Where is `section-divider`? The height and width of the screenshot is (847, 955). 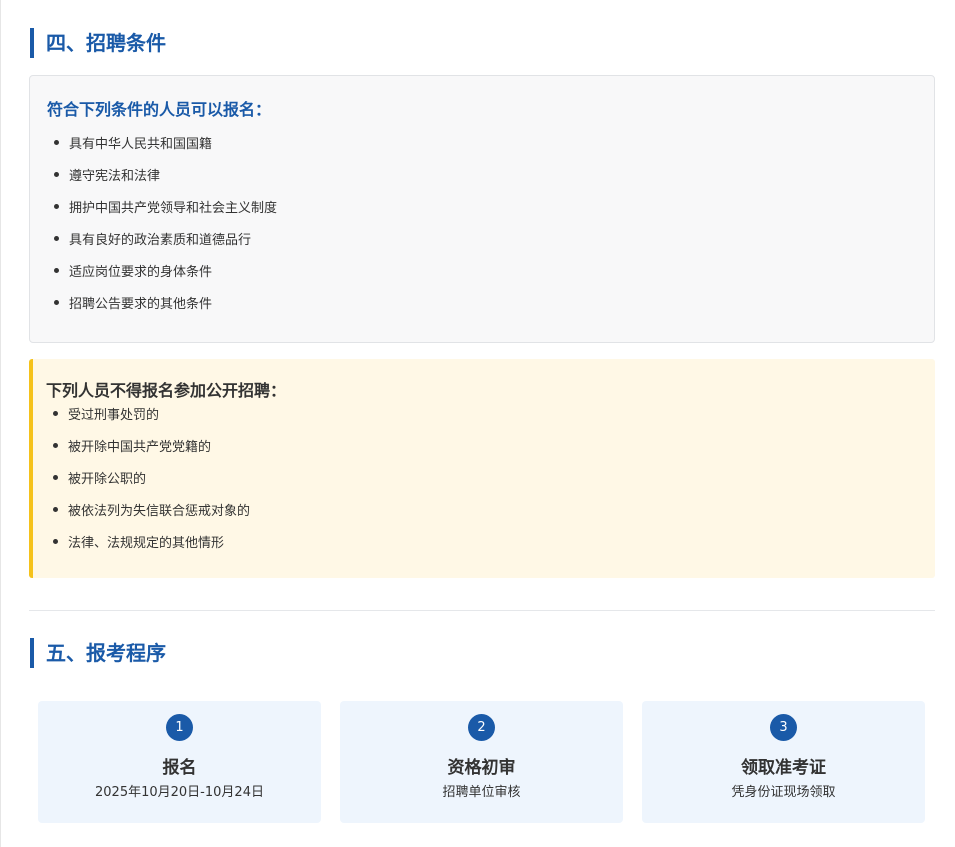 section-divider is located at coordinates (482, 610).